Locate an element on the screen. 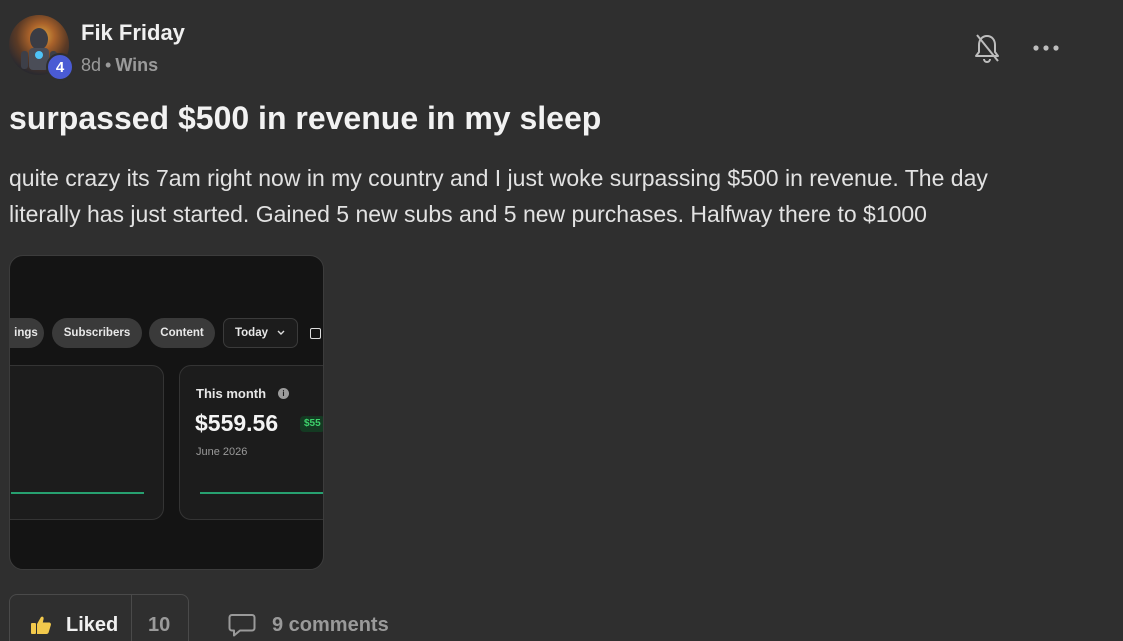 This screenshot has height=641, width=1123. like-group: Liked 10 is located at coordinates (99, 617).